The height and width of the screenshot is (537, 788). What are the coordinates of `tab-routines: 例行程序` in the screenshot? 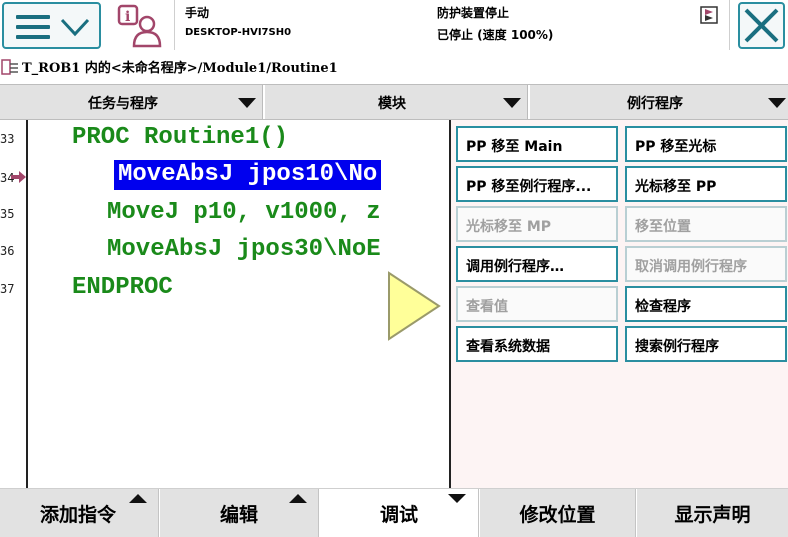 It's located at (659, 102).